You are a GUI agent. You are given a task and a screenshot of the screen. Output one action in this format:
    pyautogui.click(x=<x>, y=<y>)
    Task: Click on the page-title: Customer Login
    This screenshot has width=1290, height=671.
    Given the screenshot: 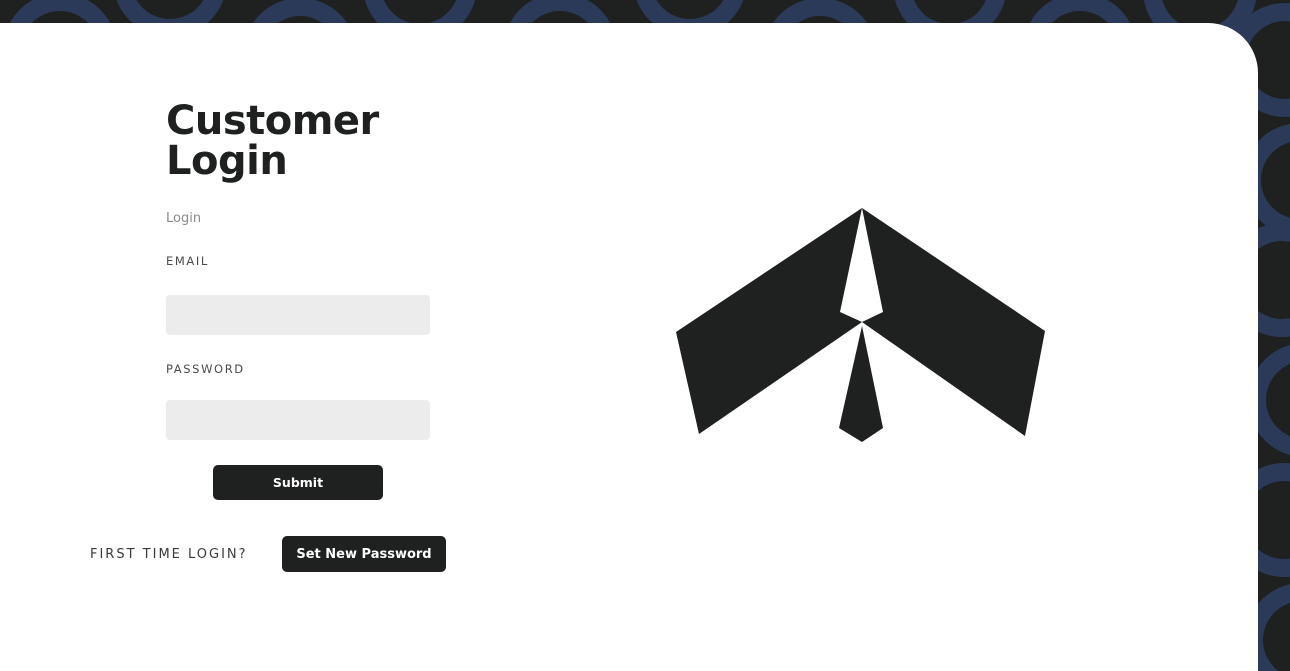 What is the action you would take?
    pyautogui.click(x=272, y=141)
    